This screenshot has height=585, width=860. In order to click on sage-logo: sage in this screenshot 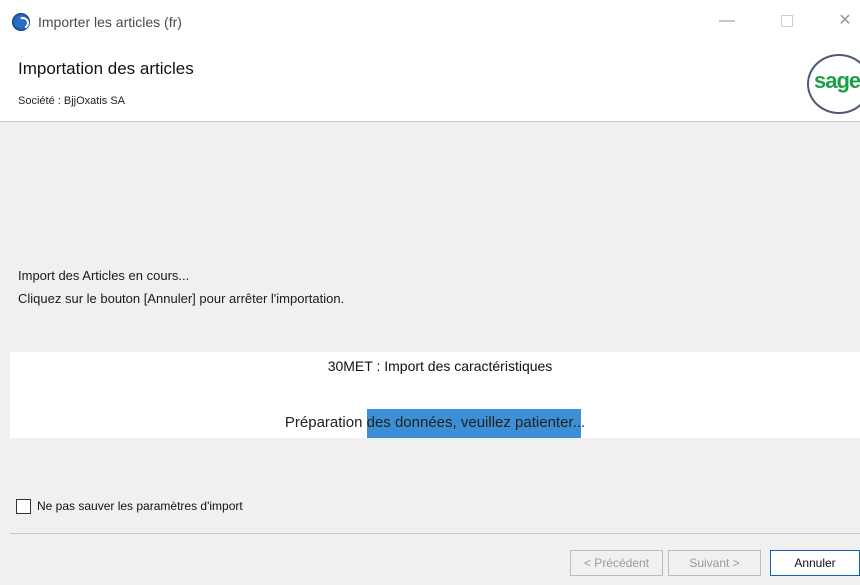, I will do `click(833, 84)`.